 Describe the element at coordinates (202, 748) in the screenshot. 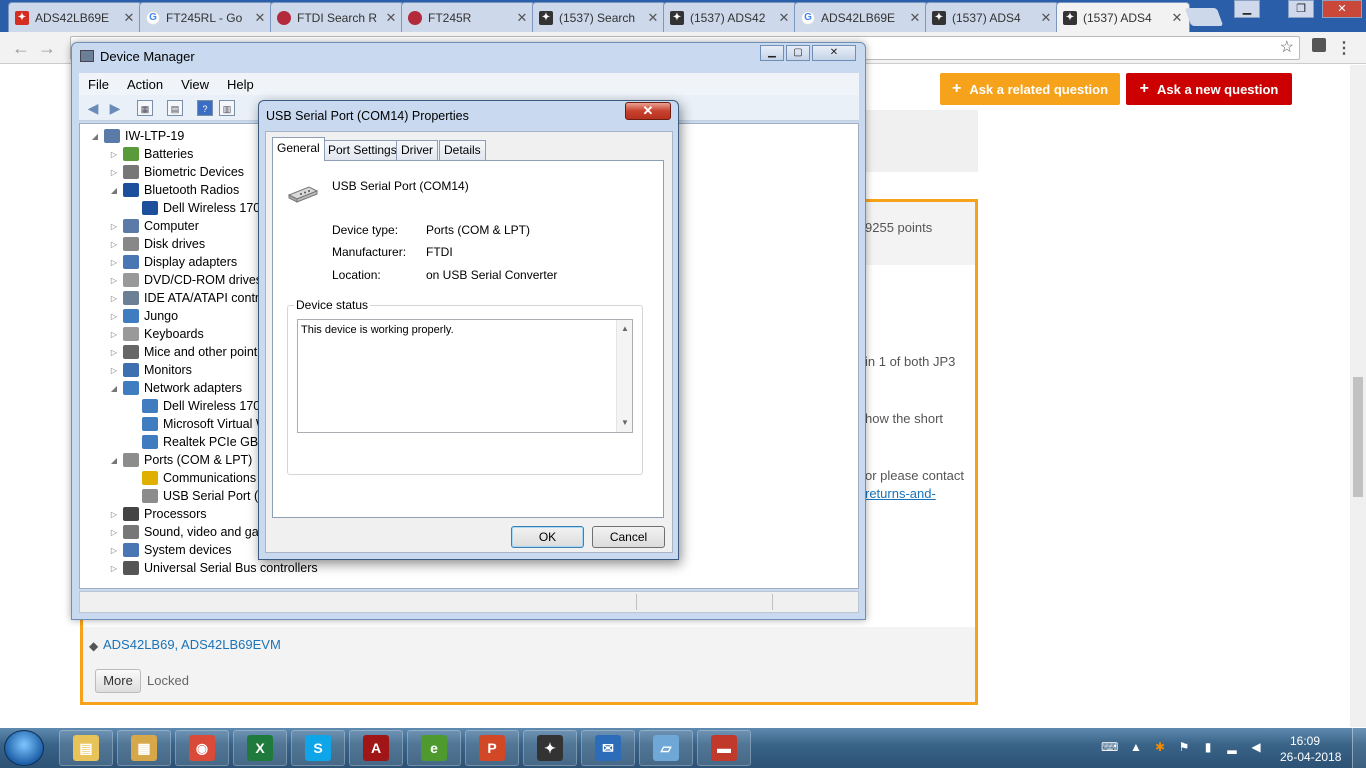

I see `taskbar-app: ◉` at that location.